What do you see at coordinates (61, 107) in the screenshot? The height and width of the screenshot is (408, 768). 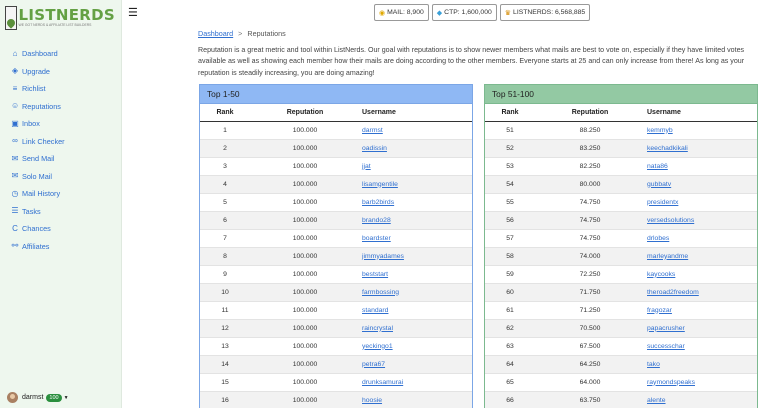 I see `sidebar-item-reputations: ☺ Reputations` at bounding box center [61, 107].